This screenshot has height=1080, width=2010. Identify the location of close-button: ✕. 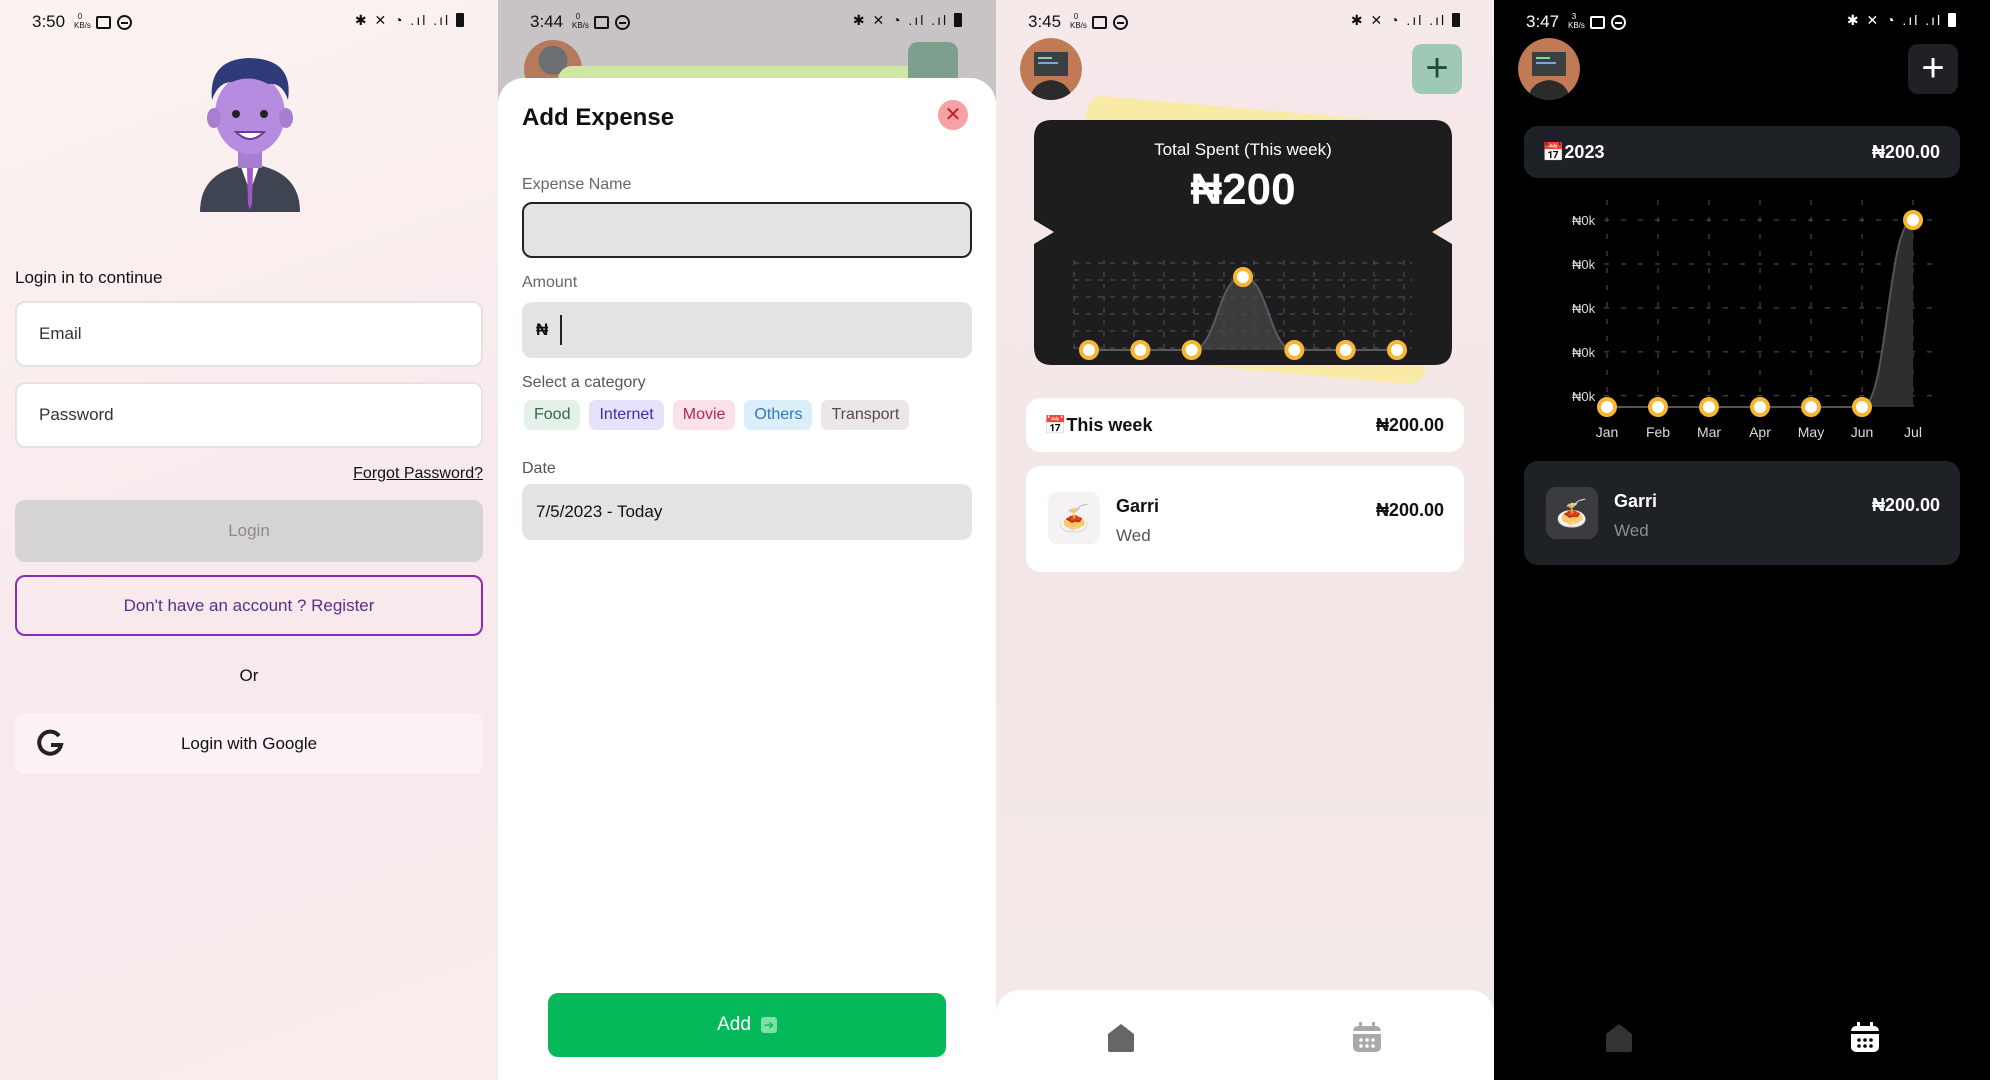
(953, 115).